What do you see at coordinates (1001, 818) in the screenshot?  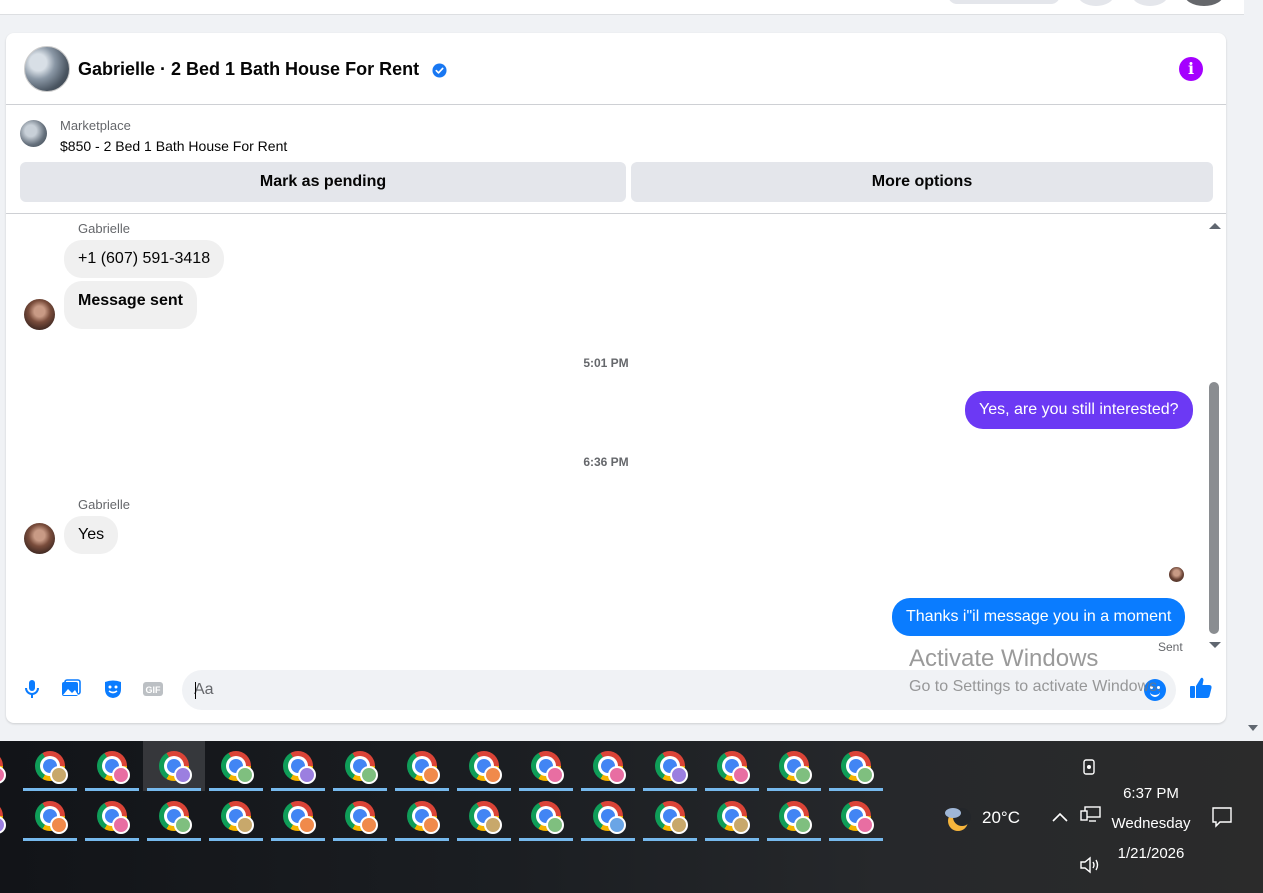 I see `weather-temperature: 20°C` at bounding box center [1001, 818].